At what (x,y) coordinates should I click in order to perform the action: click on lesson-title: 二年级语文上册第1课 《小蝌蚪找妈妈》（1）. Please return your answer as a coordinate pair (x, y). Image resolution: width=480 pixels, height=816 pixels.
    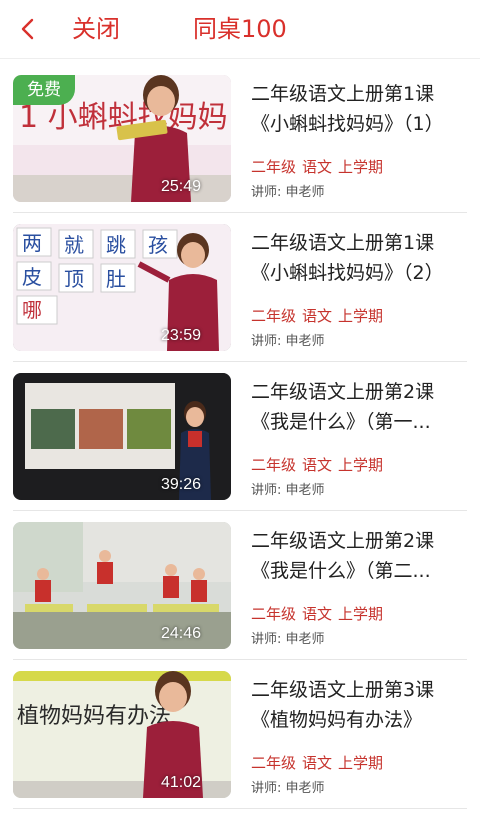
    Looking at the image, I should click on (358, 109).